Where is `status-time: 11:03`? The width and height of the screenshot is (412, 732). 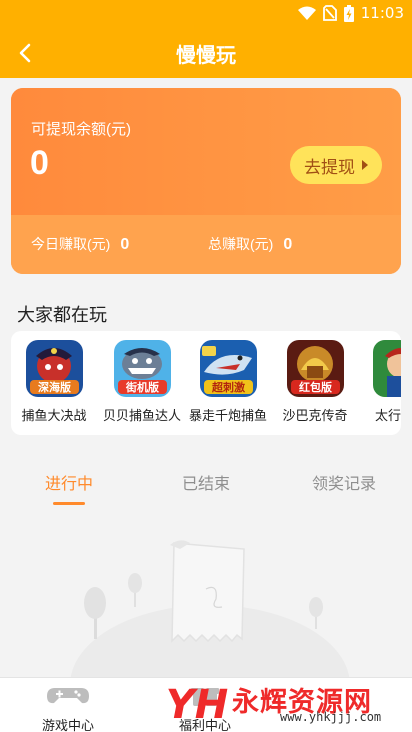 status-time: 11:03 is located at coordinates (382, 13).